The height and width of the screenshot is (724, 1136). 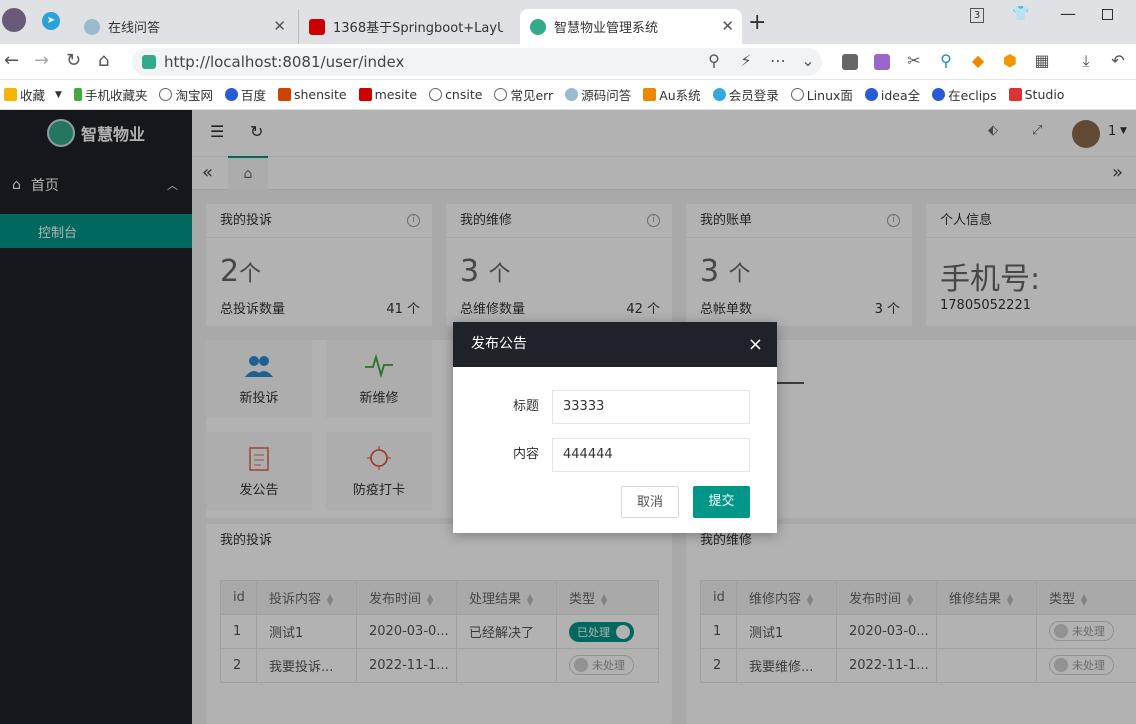 What do you see at coordinates (978, 61) in the screenshot?
I see `game-icon: ◆` at bounding box center [978, 61].